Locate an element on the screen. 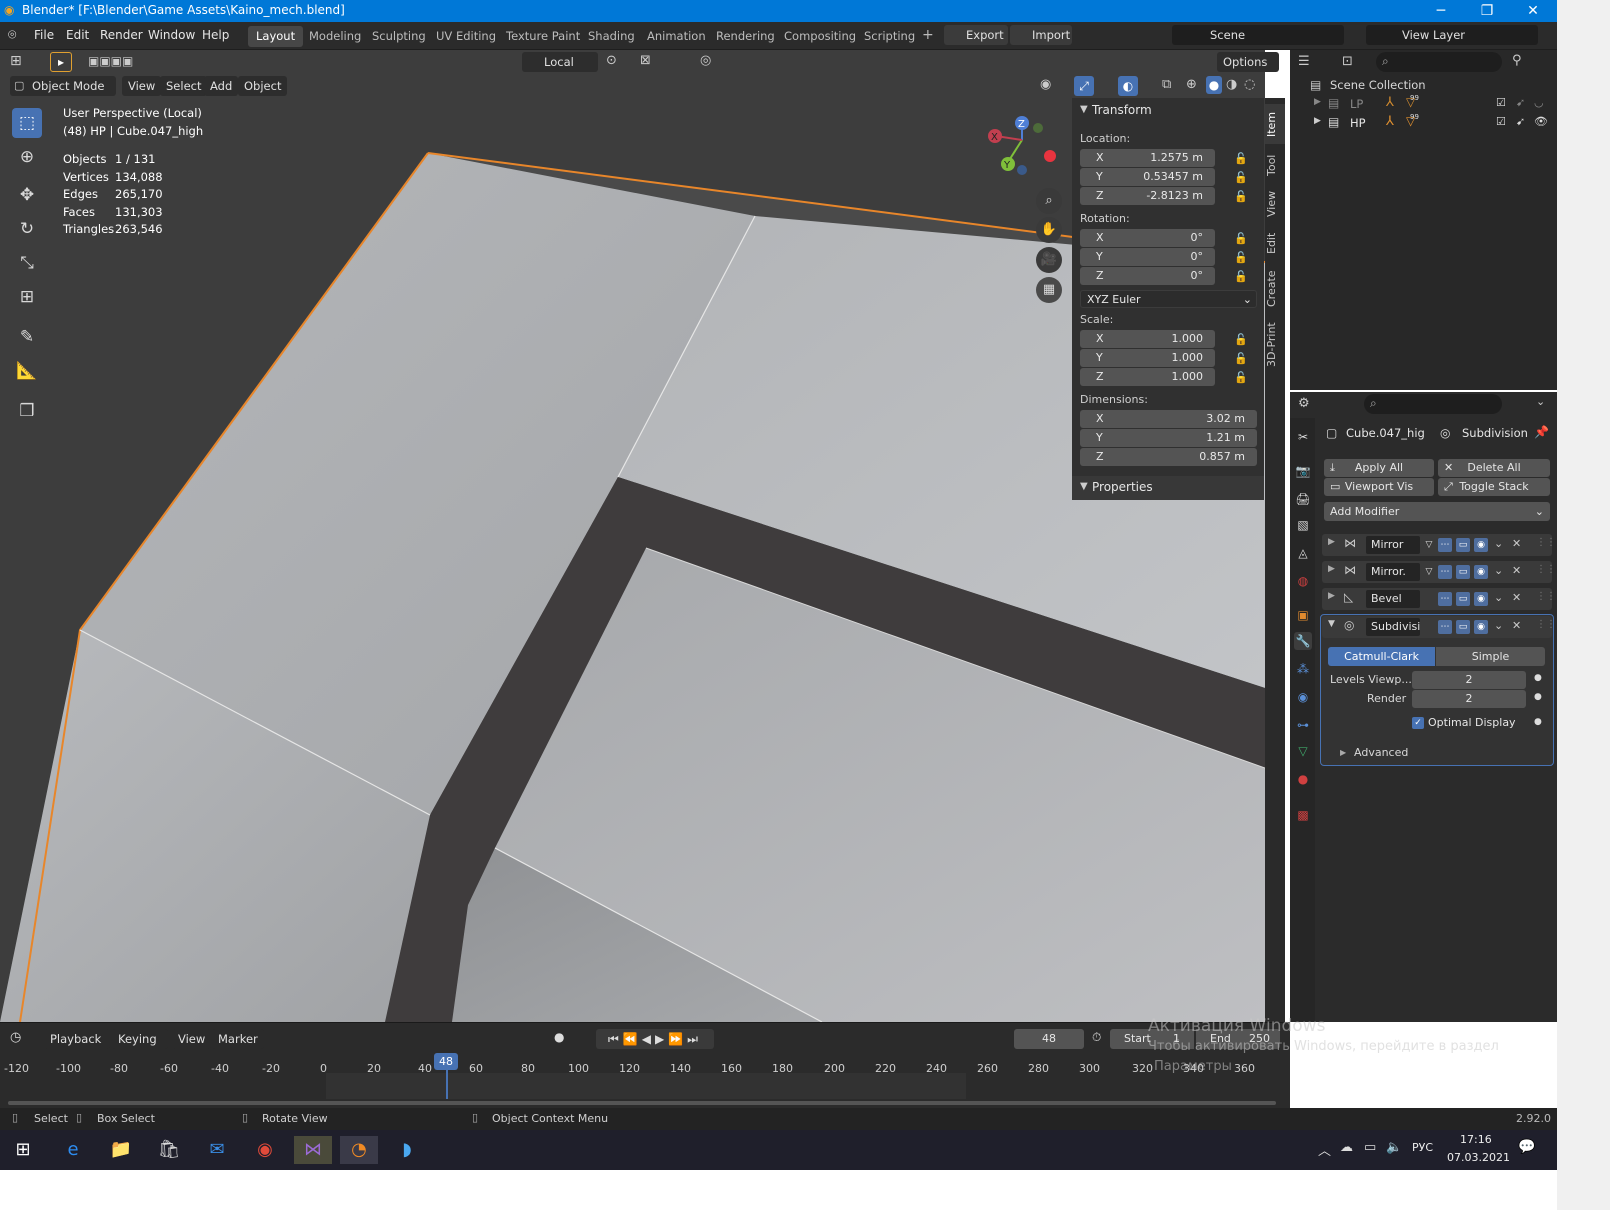 The height and width of the screenshot is (1210, 1610). outliner-row-hp: ▶ ▤ HP ⅄ ▽ 99 ☑ ➹ 👁 is located at coordinates (1423, 123).